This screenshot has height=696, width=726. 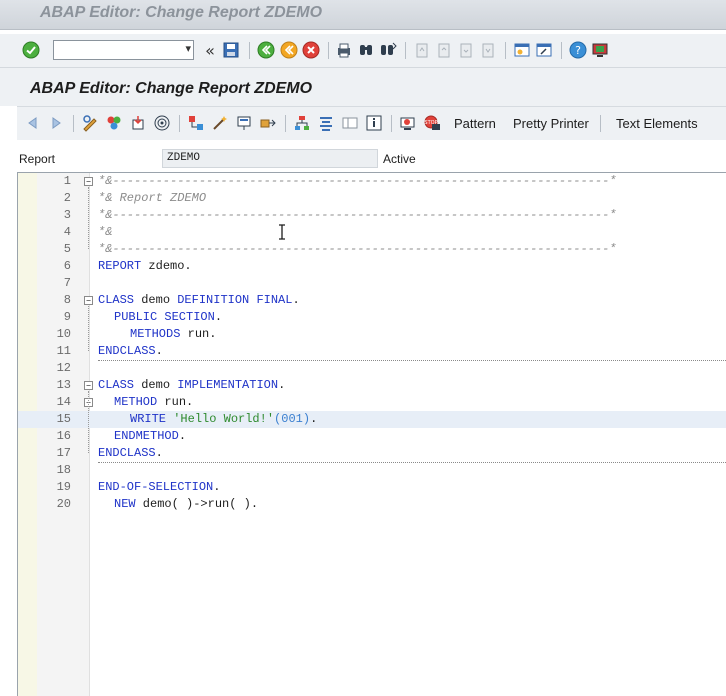 What do you see at coordinates (220, 123) in the screenshot?
I see `magic-wand-icon` at bounding box center [220, 123].